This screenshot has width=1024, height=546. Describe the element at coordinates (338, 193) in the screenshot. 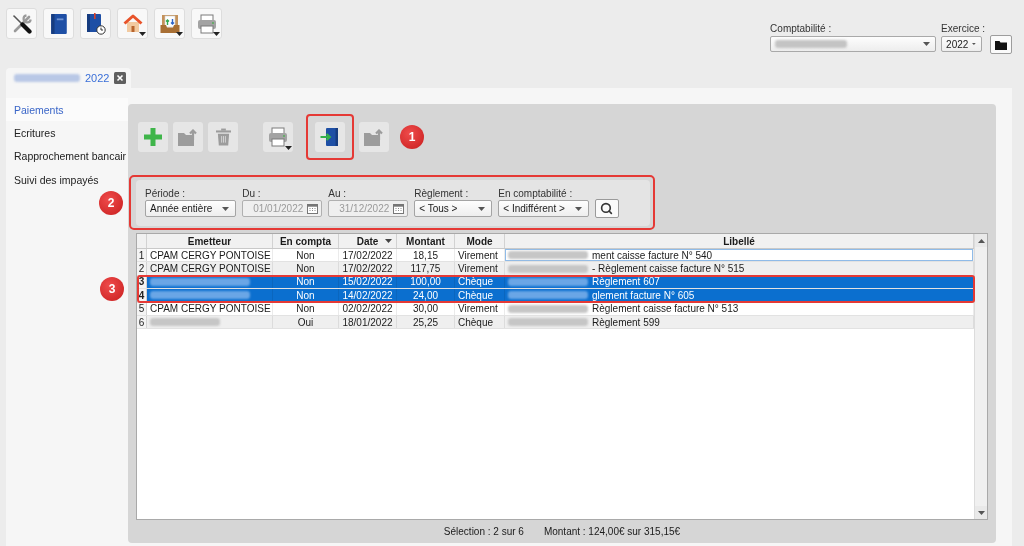

I see `field-label: Au :` at that location.